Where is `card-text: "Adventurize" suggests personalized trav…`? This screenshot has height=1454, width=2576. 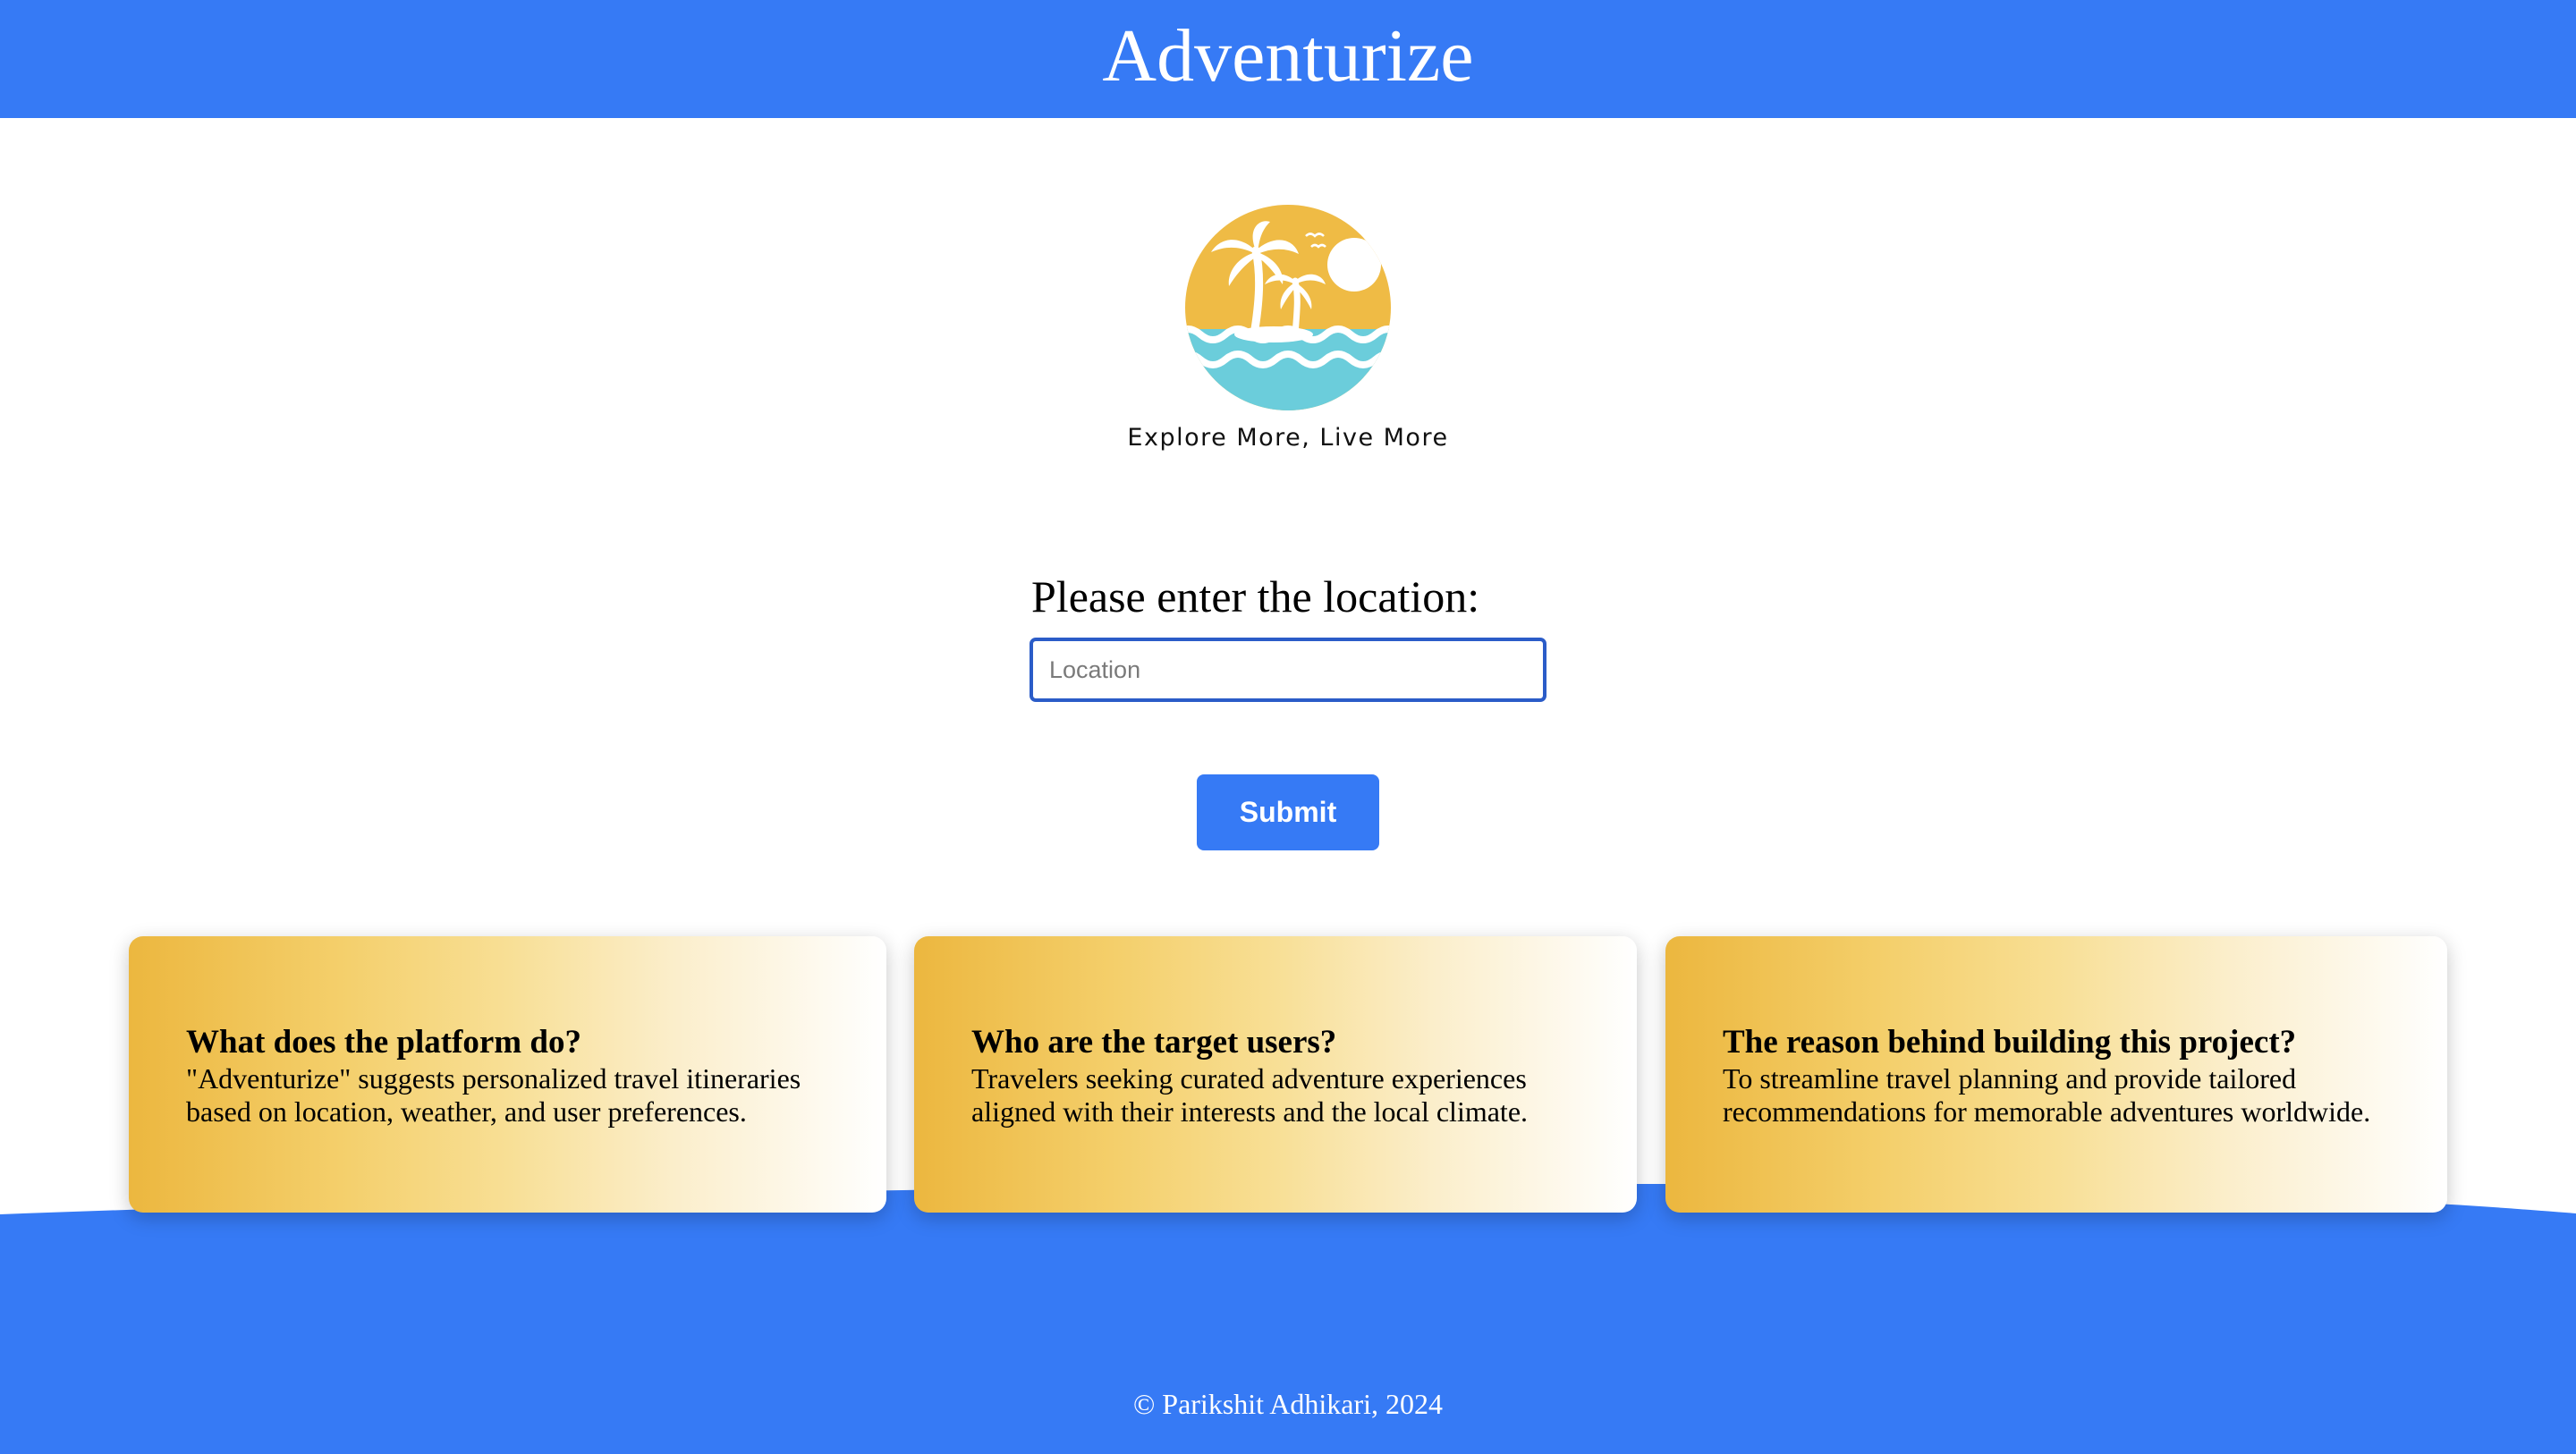
card-text: "Adventurize" suggests personalized trav… is located at coordinates (493, 1094).